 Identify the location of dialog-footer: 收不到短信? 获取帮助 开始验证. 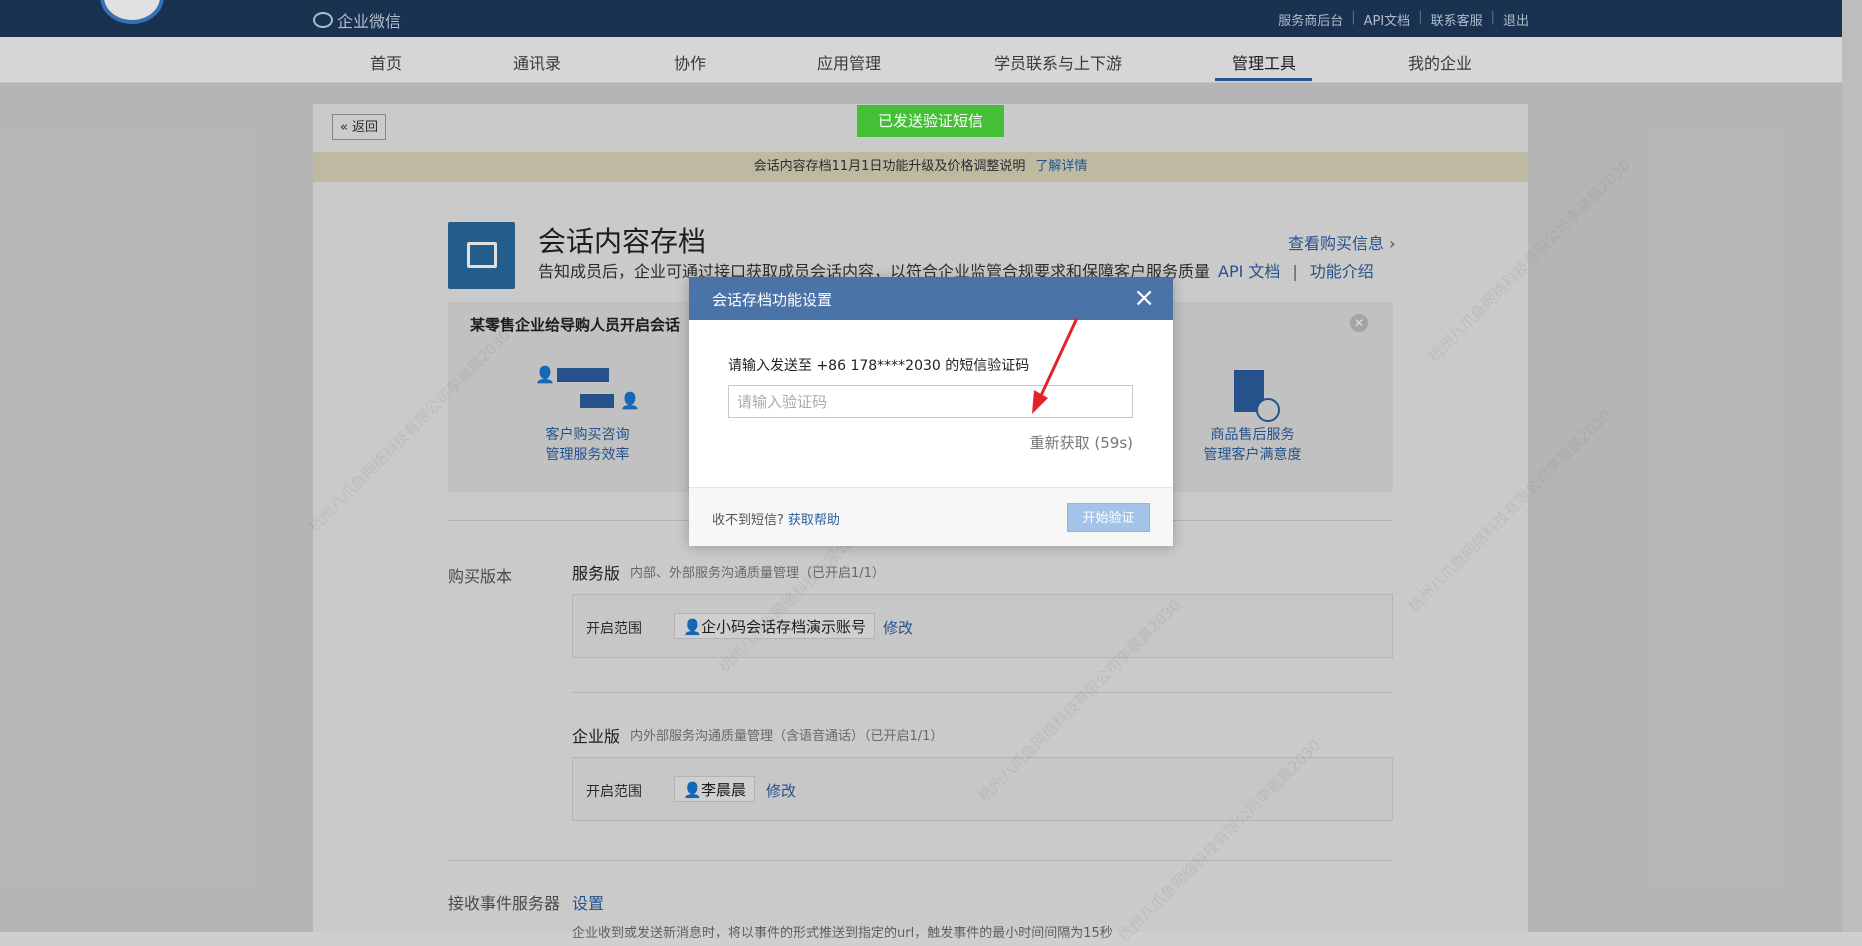
(931, 516).